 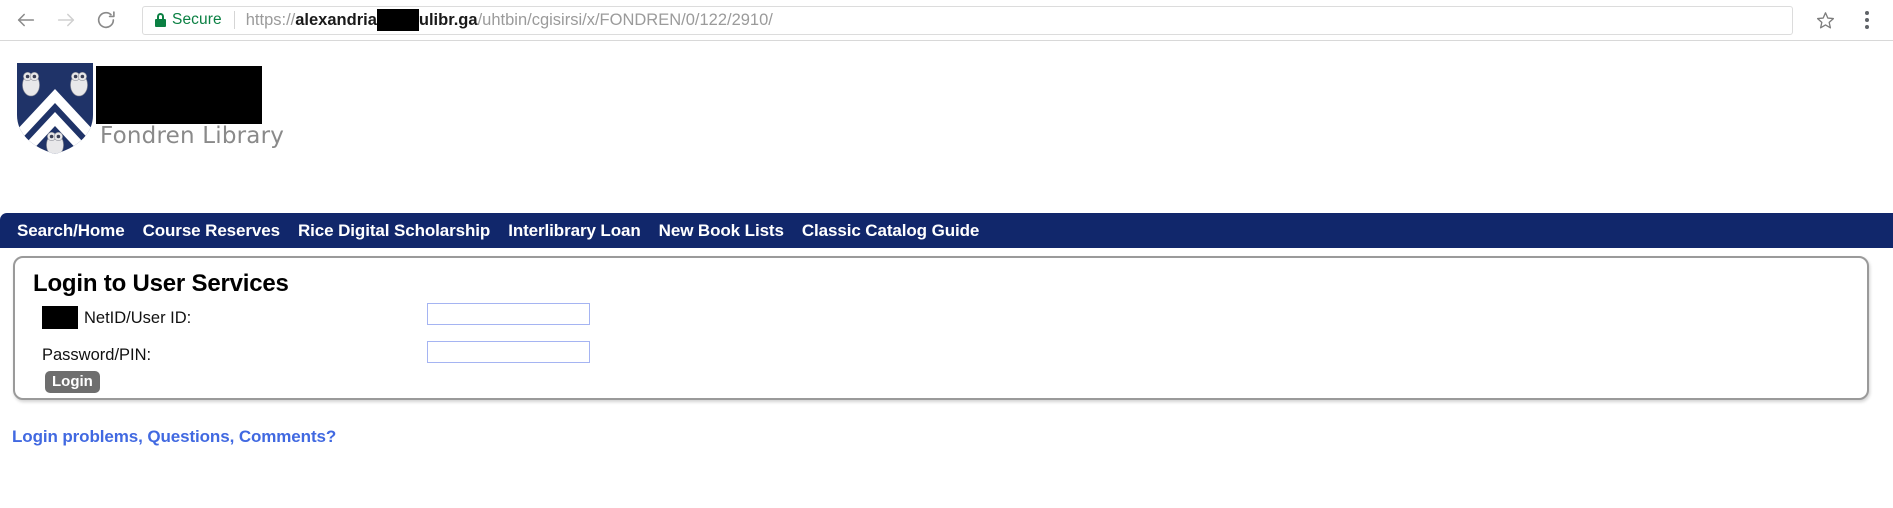 I want to click on nav-item-new-book-lists: New Book Lists, so click(x=721, y=230).